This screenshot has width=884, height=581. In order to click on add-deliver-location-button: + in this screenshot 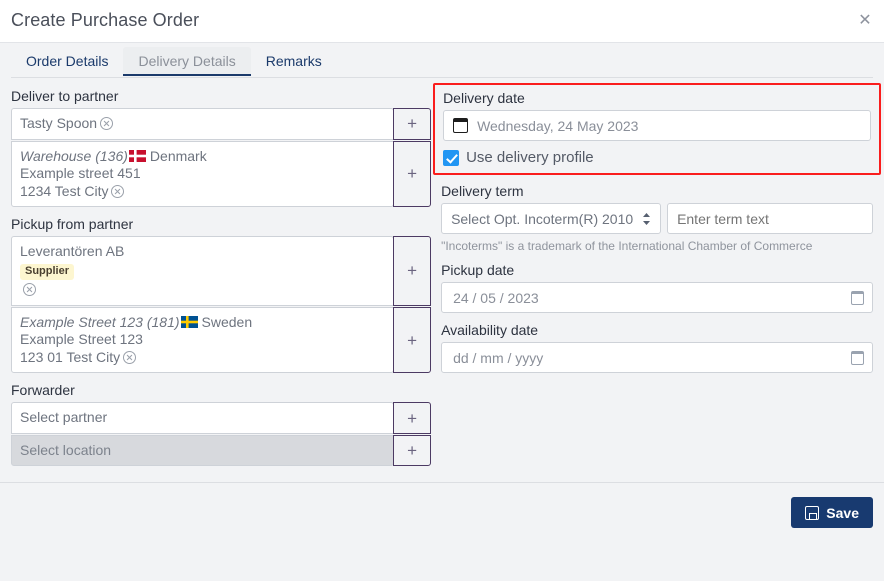, I will do `click(412, 173)`.